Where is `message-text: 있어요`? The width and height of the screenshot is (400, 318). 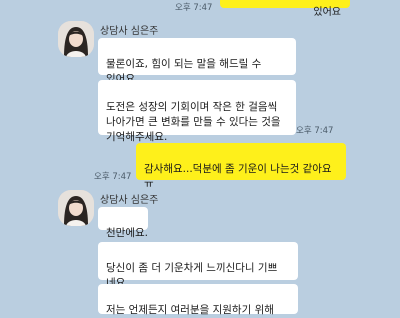
message-text: 있어요 is located at coordinates (327, 12).